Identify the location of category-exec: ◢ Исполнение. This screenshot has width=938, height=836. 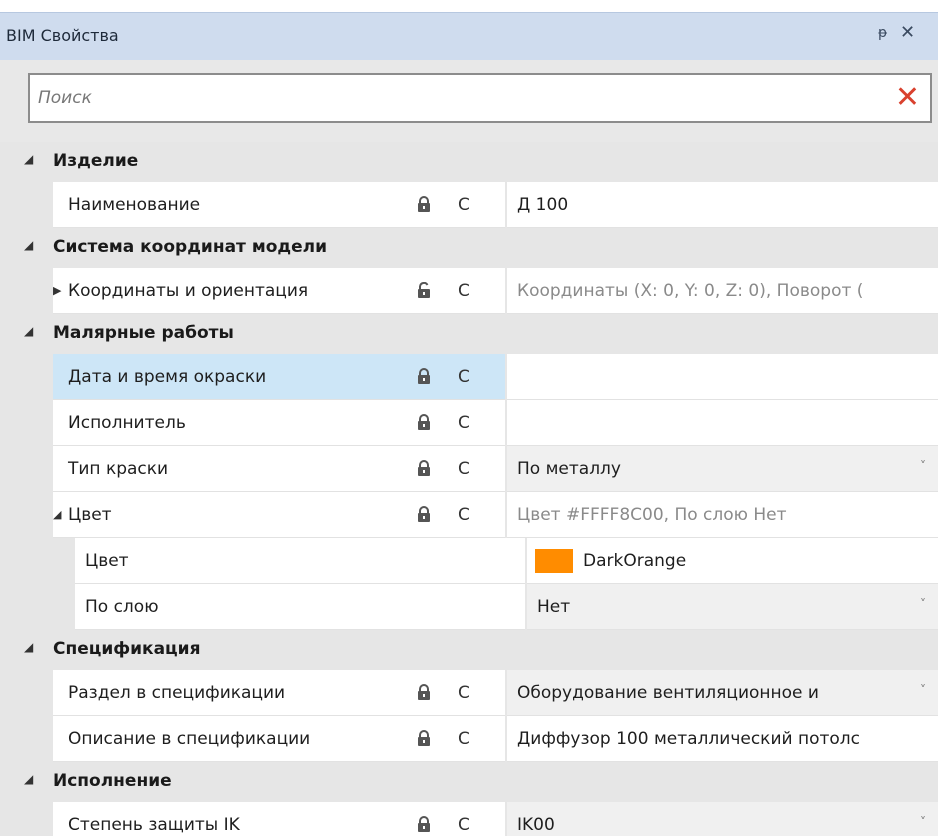
(469, 782).